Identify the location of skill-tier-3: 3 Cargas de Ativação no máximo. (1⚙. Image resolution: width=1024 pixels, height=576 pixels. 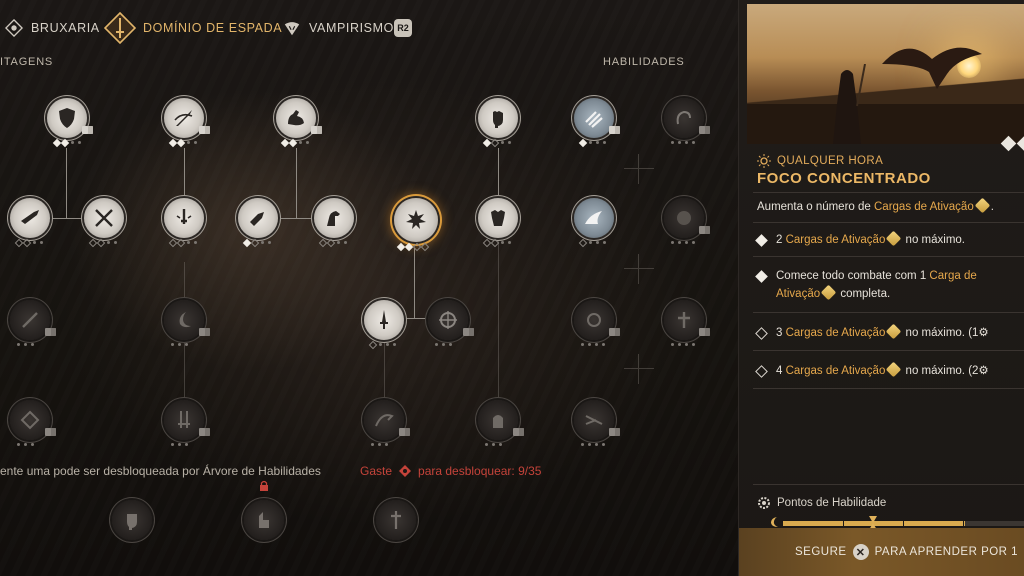
(889, 333).